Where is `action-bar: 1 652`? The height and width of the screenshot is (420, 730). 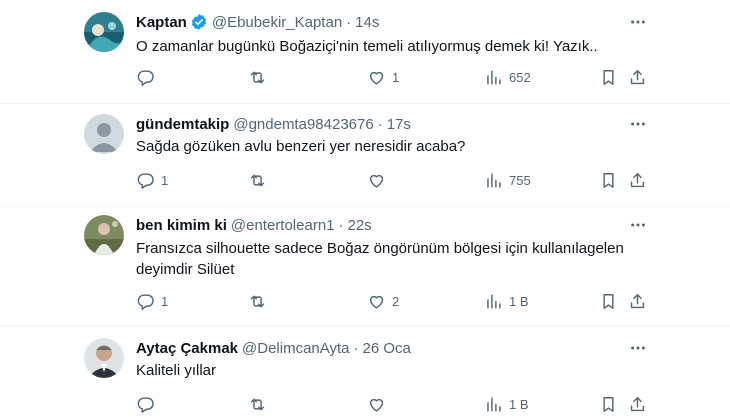 action-bar: 1 652 is located at coordinates (365, 77).